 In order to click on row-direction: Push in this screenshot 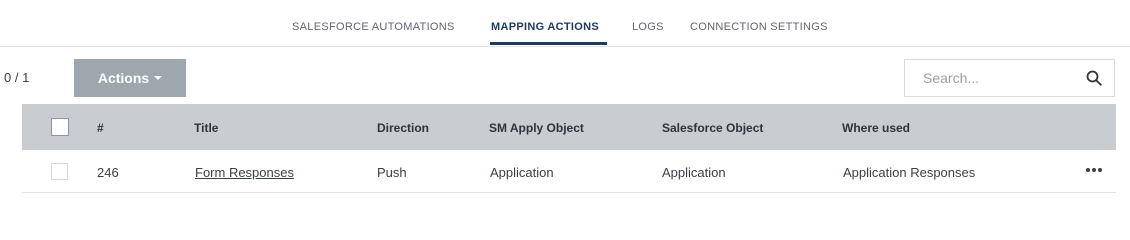, I will do `click(392, 172)`.